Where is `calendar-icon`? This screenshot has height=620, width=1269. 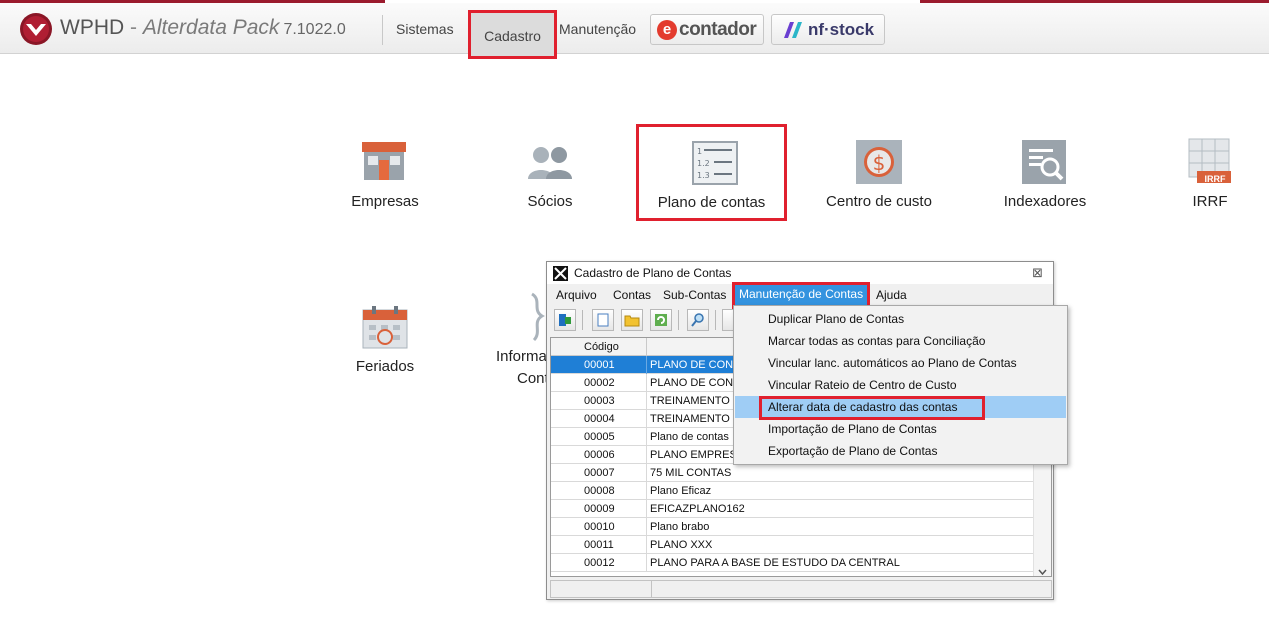 calendar-icon is located at coordinates (385, 327).